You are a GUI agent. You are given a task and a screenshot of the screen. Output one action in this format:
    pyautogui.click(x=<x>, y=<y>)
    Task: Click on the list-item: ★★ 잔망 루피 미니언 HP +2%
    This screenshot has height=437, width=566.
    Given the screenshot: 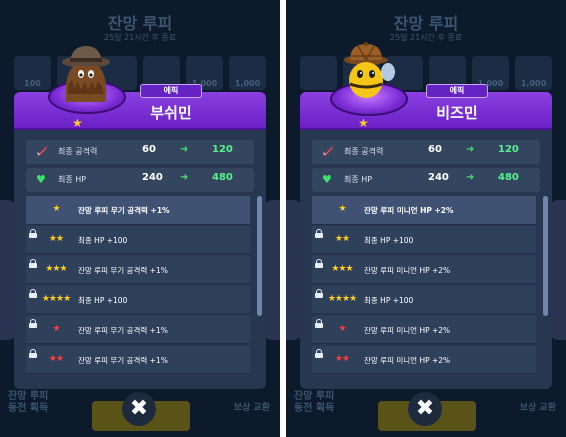 What is the action you would take?
    pyautogui.click(x=424, y=360)
    